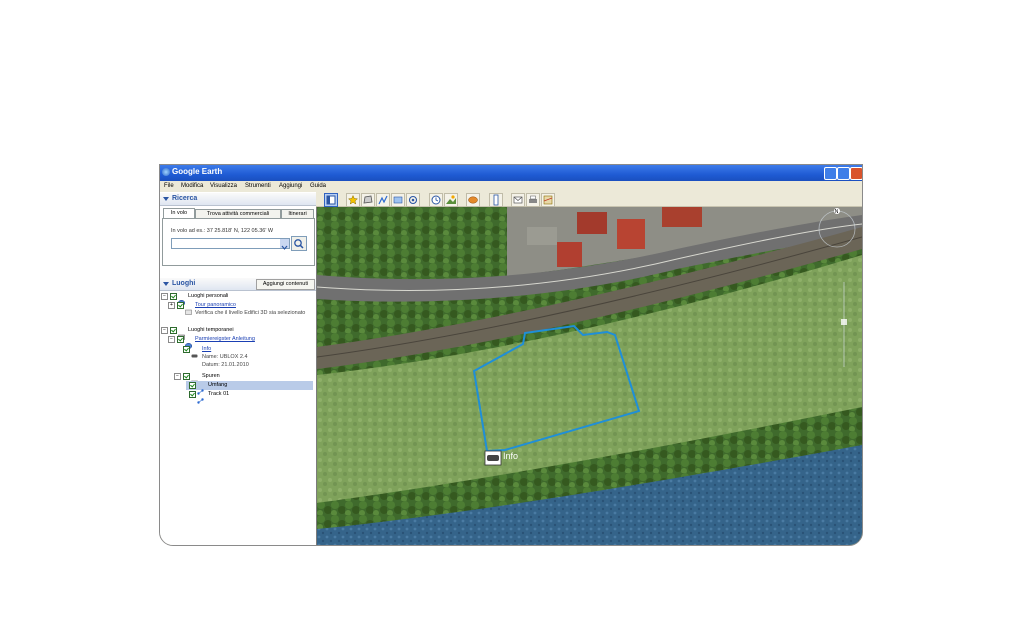 This screenshot has height=625, width=1021. Describe the element at coordinates (197, 171) in the screenshot. I see `window-title: Google Earth` at that location.